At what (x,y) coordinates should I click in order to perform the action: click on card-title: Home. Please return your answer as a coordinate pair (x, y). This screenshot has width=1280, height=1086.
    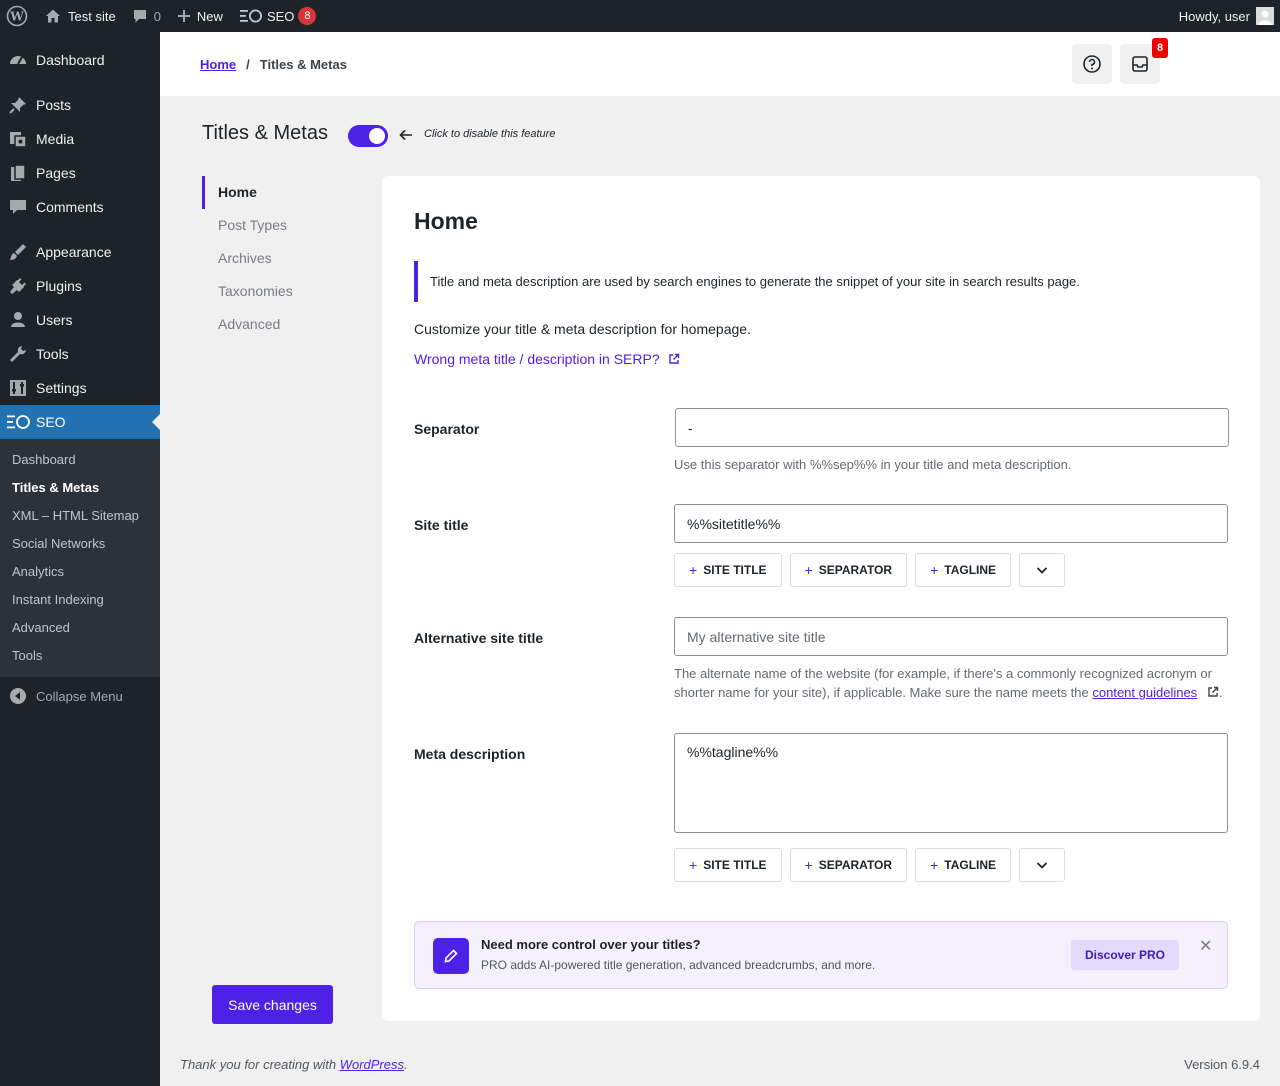
    Looking at the image, I should click on (446, 221).